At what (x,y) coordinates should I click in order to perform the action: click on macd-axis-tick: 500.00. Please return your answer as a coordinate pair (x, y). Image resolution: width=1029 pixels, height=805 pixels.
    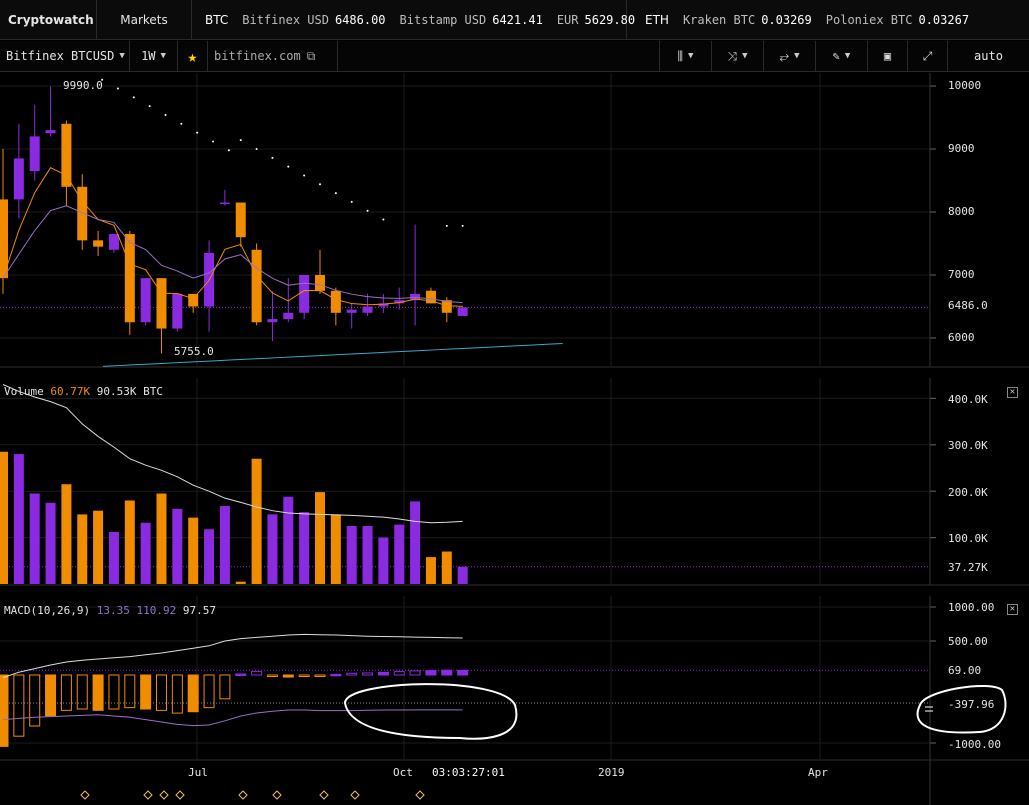
    Looking at the image, I should click on (968, 641).